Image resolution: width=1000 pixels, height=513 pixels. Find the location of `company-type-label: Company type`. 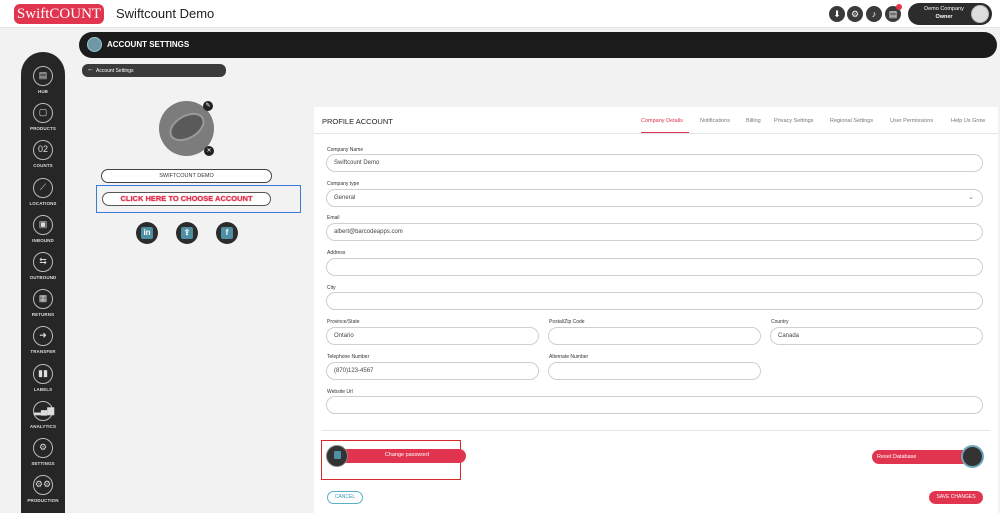

company-type-label: Company type is located at coordinates (343, 184).